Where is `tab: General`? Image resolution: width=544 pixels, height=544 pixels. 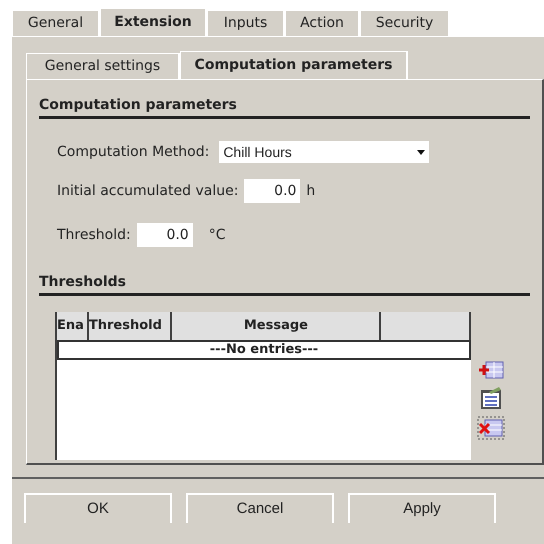
tab: General is located at coordinates (56, 23).